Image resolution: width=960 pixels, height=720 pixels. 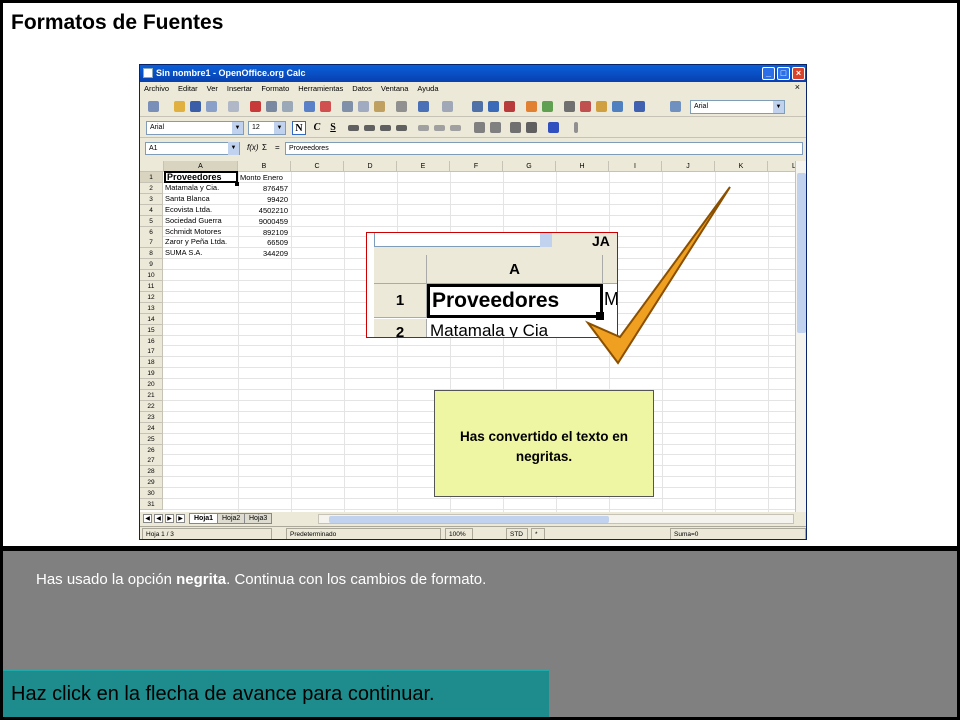 I want to click on toolbar-font-combo: Arial ▼, so click(x=737, y=107).